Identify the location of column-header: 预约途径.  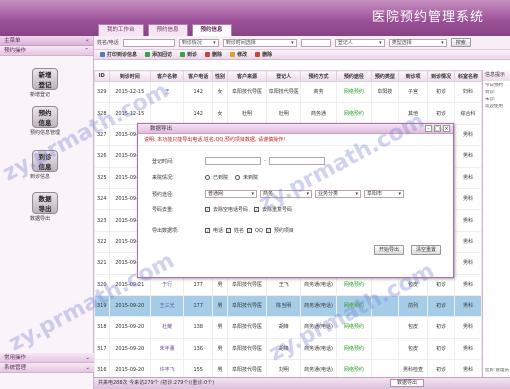
(353, 76).